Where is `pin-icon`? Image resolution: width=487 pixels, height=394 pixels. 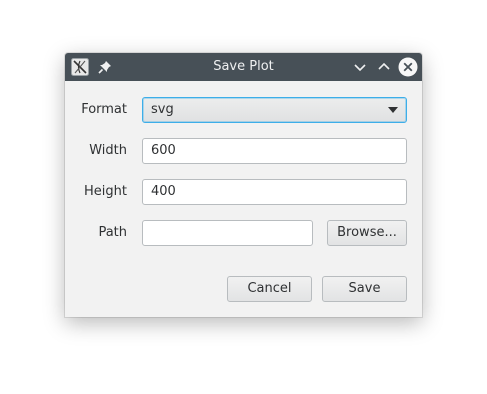
pin-icon is located at coordinates (105, 67).